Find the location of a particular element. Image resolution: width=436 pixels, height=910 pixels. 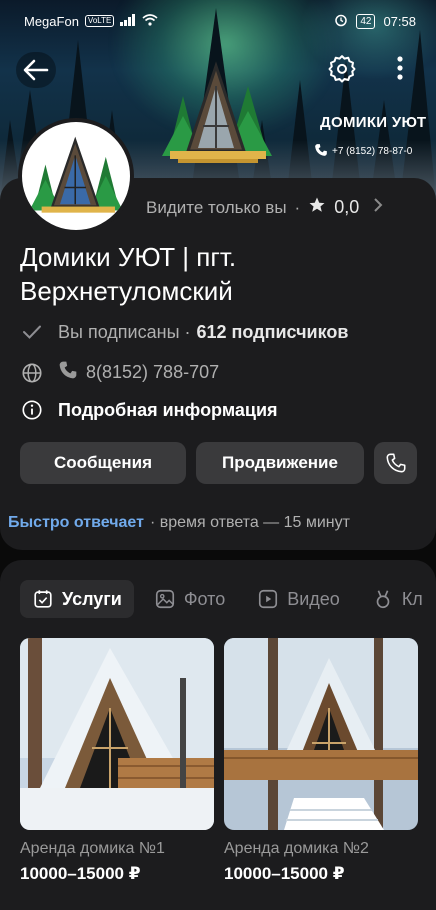

rating-value: 0,0 is located at coordinates (347, 207).